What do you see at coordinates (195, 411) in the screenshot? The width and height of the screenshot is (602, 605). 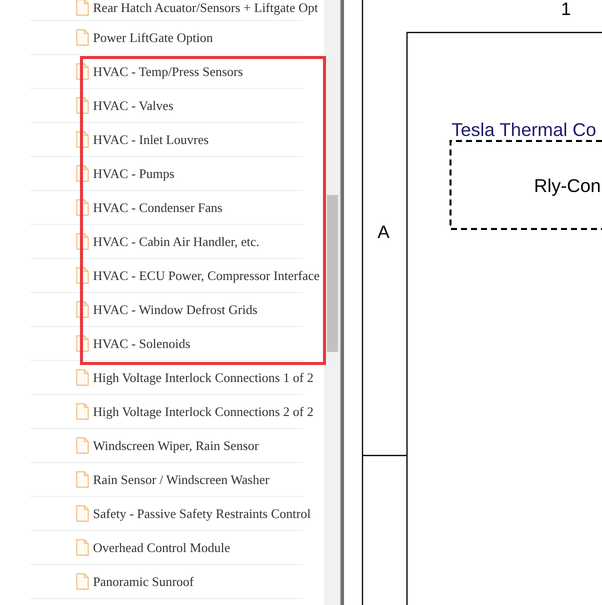 I see `document-link: High Voltage Interlock Connections 2 of 2` at bounding box center [195, 411].